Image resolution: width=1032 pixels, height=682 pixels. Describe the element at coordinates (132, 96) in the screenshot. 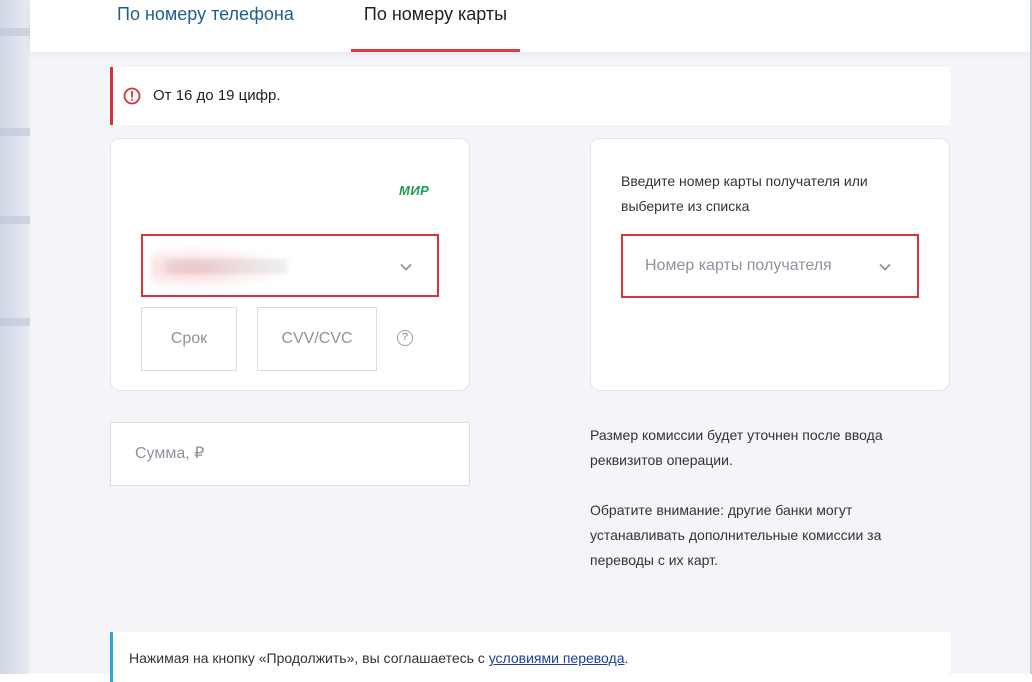

I see `error-info-icon` at that location.